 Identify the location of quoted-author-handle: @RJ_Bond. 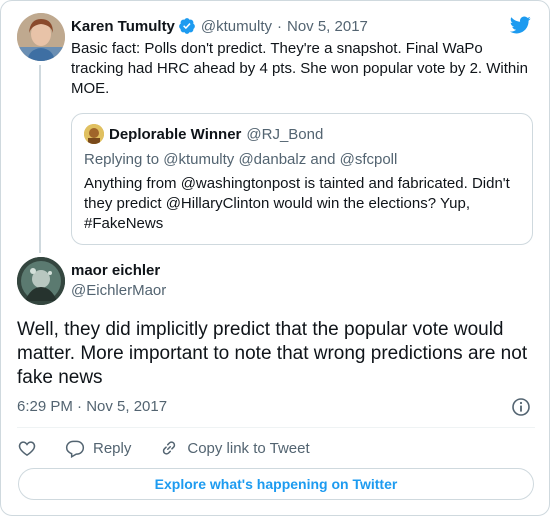
(285, 134).